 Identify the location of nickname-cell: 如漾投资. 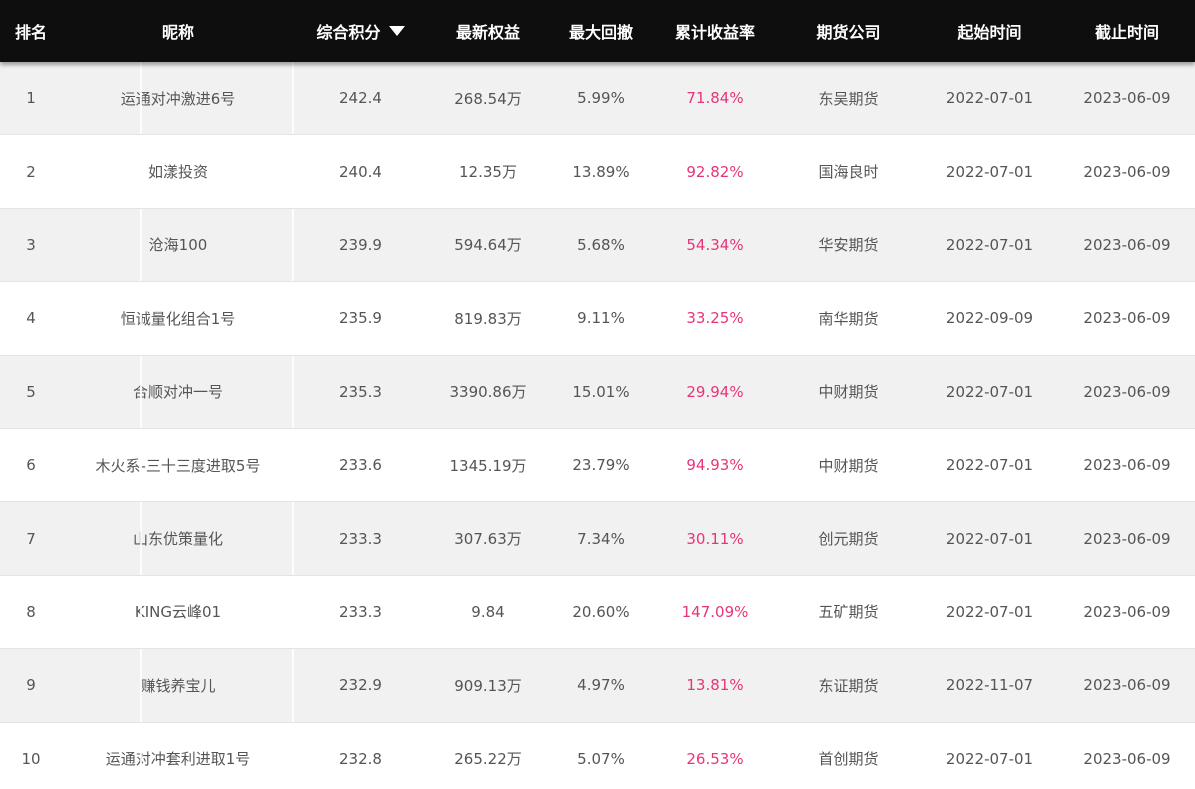
(178, 171).